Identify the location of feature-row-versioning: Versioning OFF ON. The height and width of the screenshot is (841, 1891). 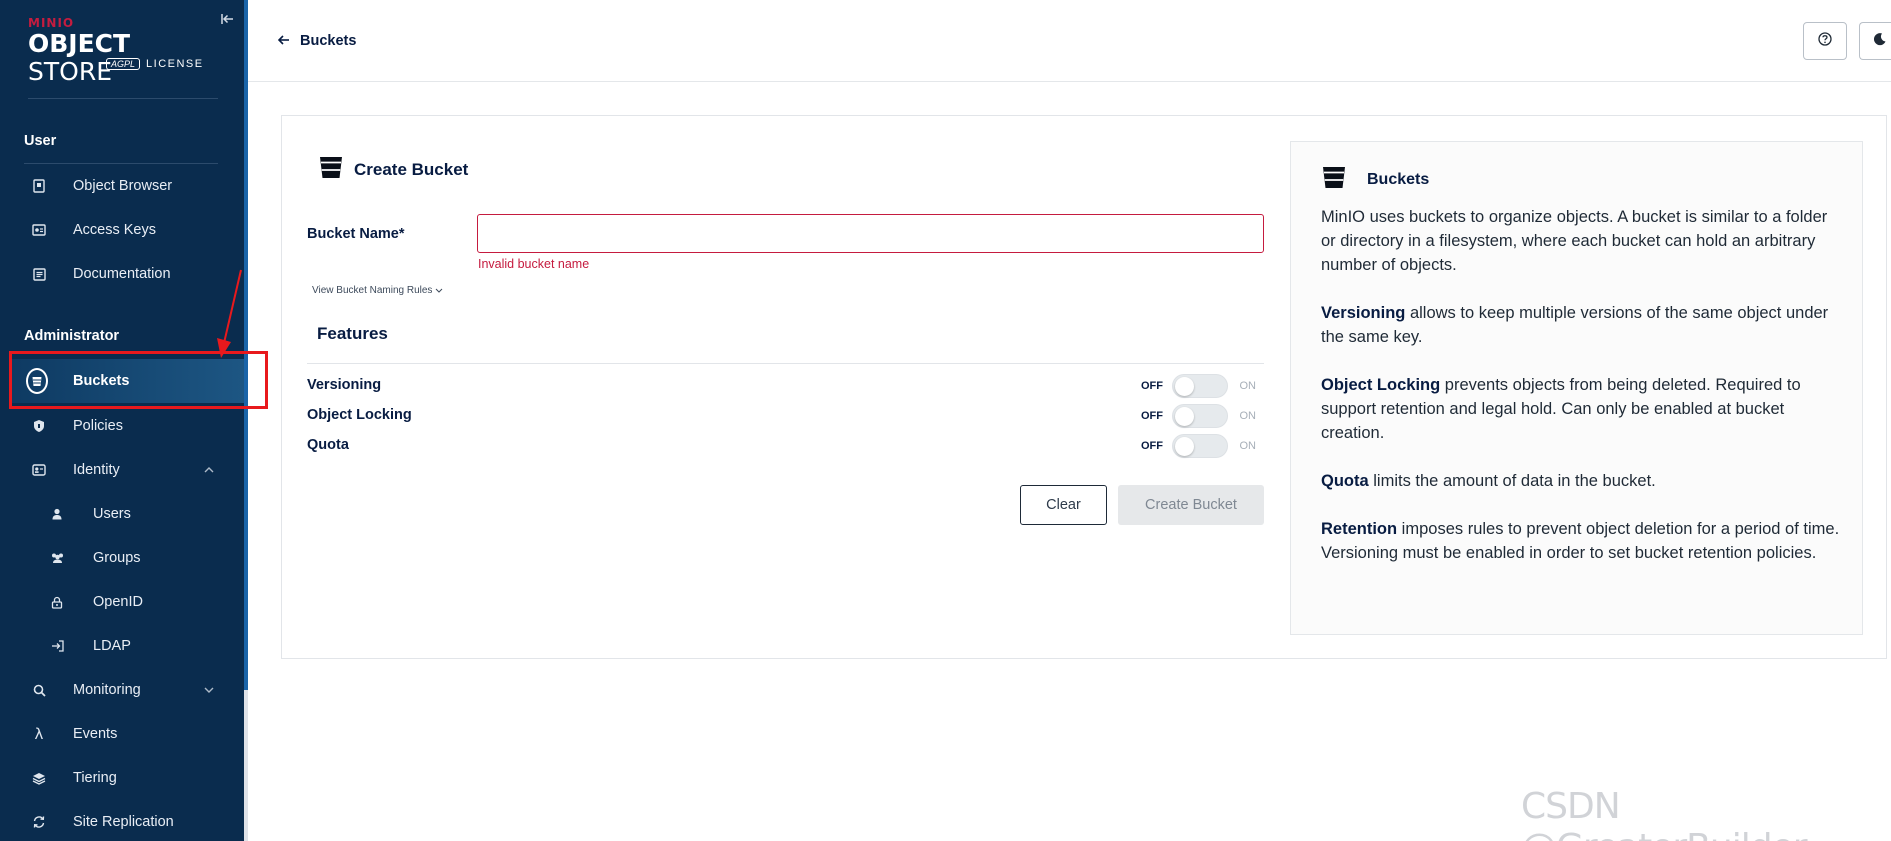
(785, 386).